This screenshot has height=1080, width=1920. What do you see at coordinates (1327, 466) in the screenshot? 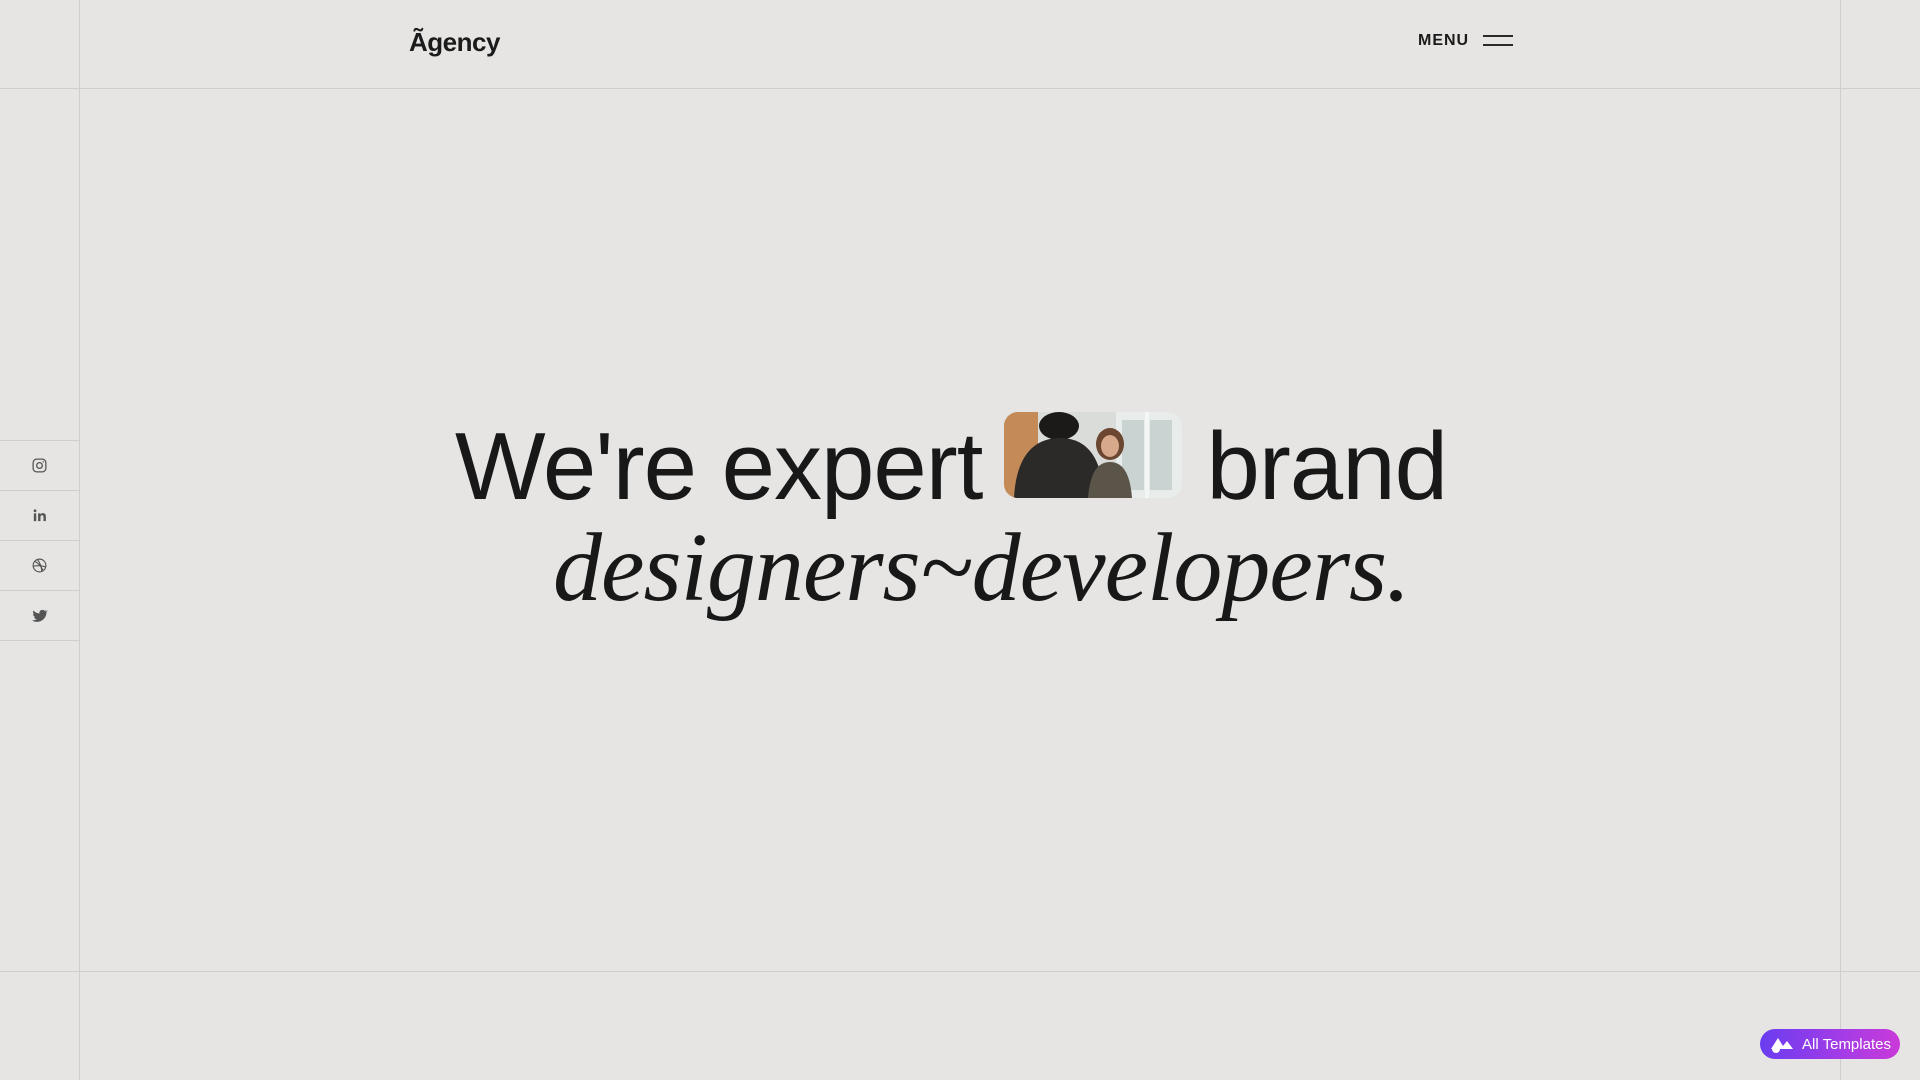
I see `hero-text-end: brand` at bounding box center [1327, 466].